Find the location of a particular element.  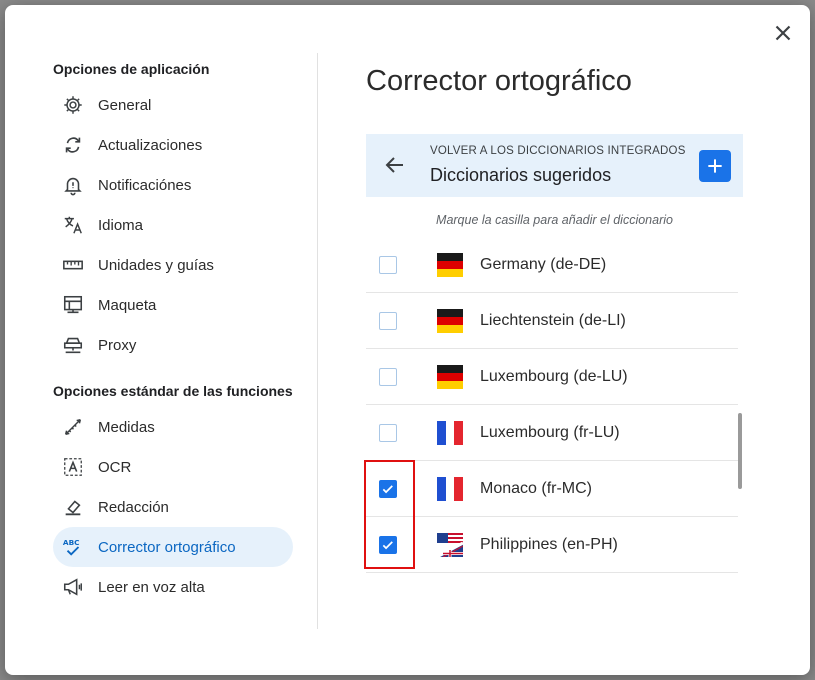

sidebar-divider is located at coordinates (317, 341).